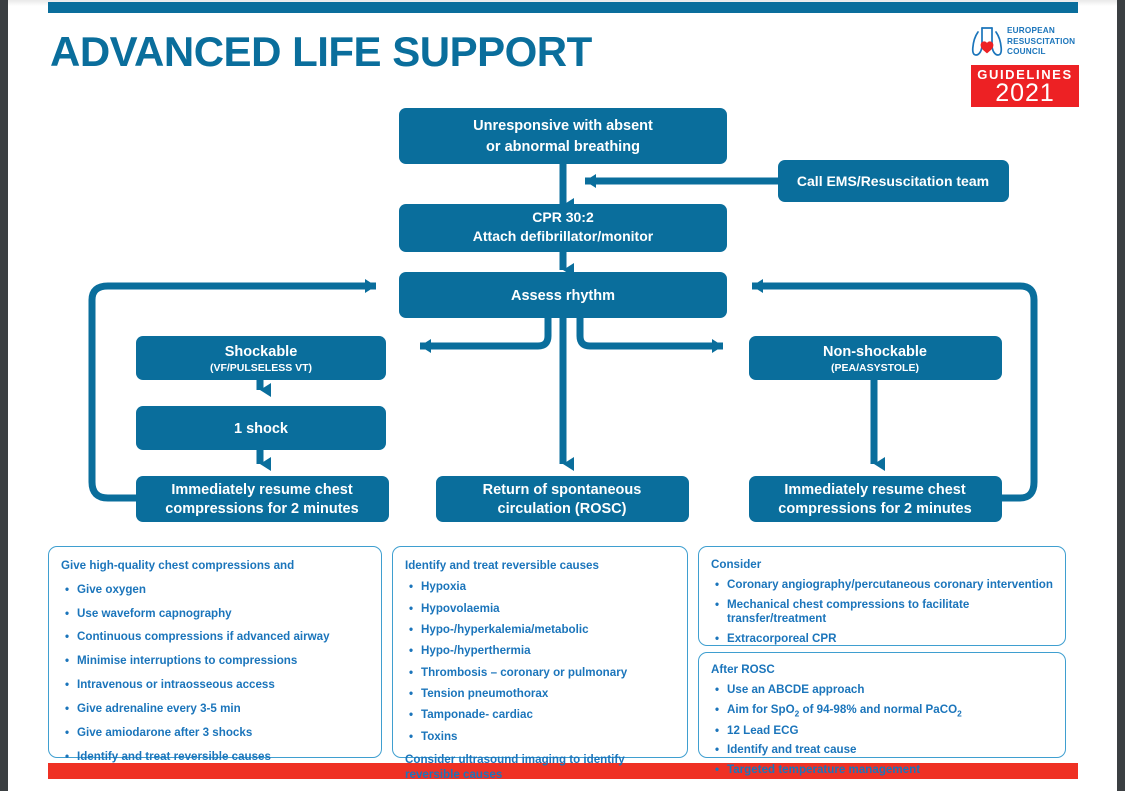  Describe the element at coordinates (882, 690) in the screenshot. I see `list-item: Use an ABCDE approach` at that location.